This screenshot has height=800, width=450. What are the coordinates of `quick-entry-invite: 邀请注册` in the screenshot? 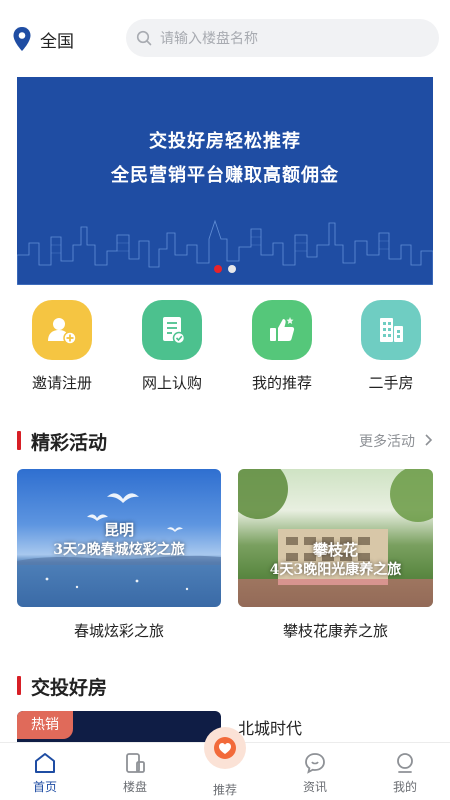 It's located at (62, 346).